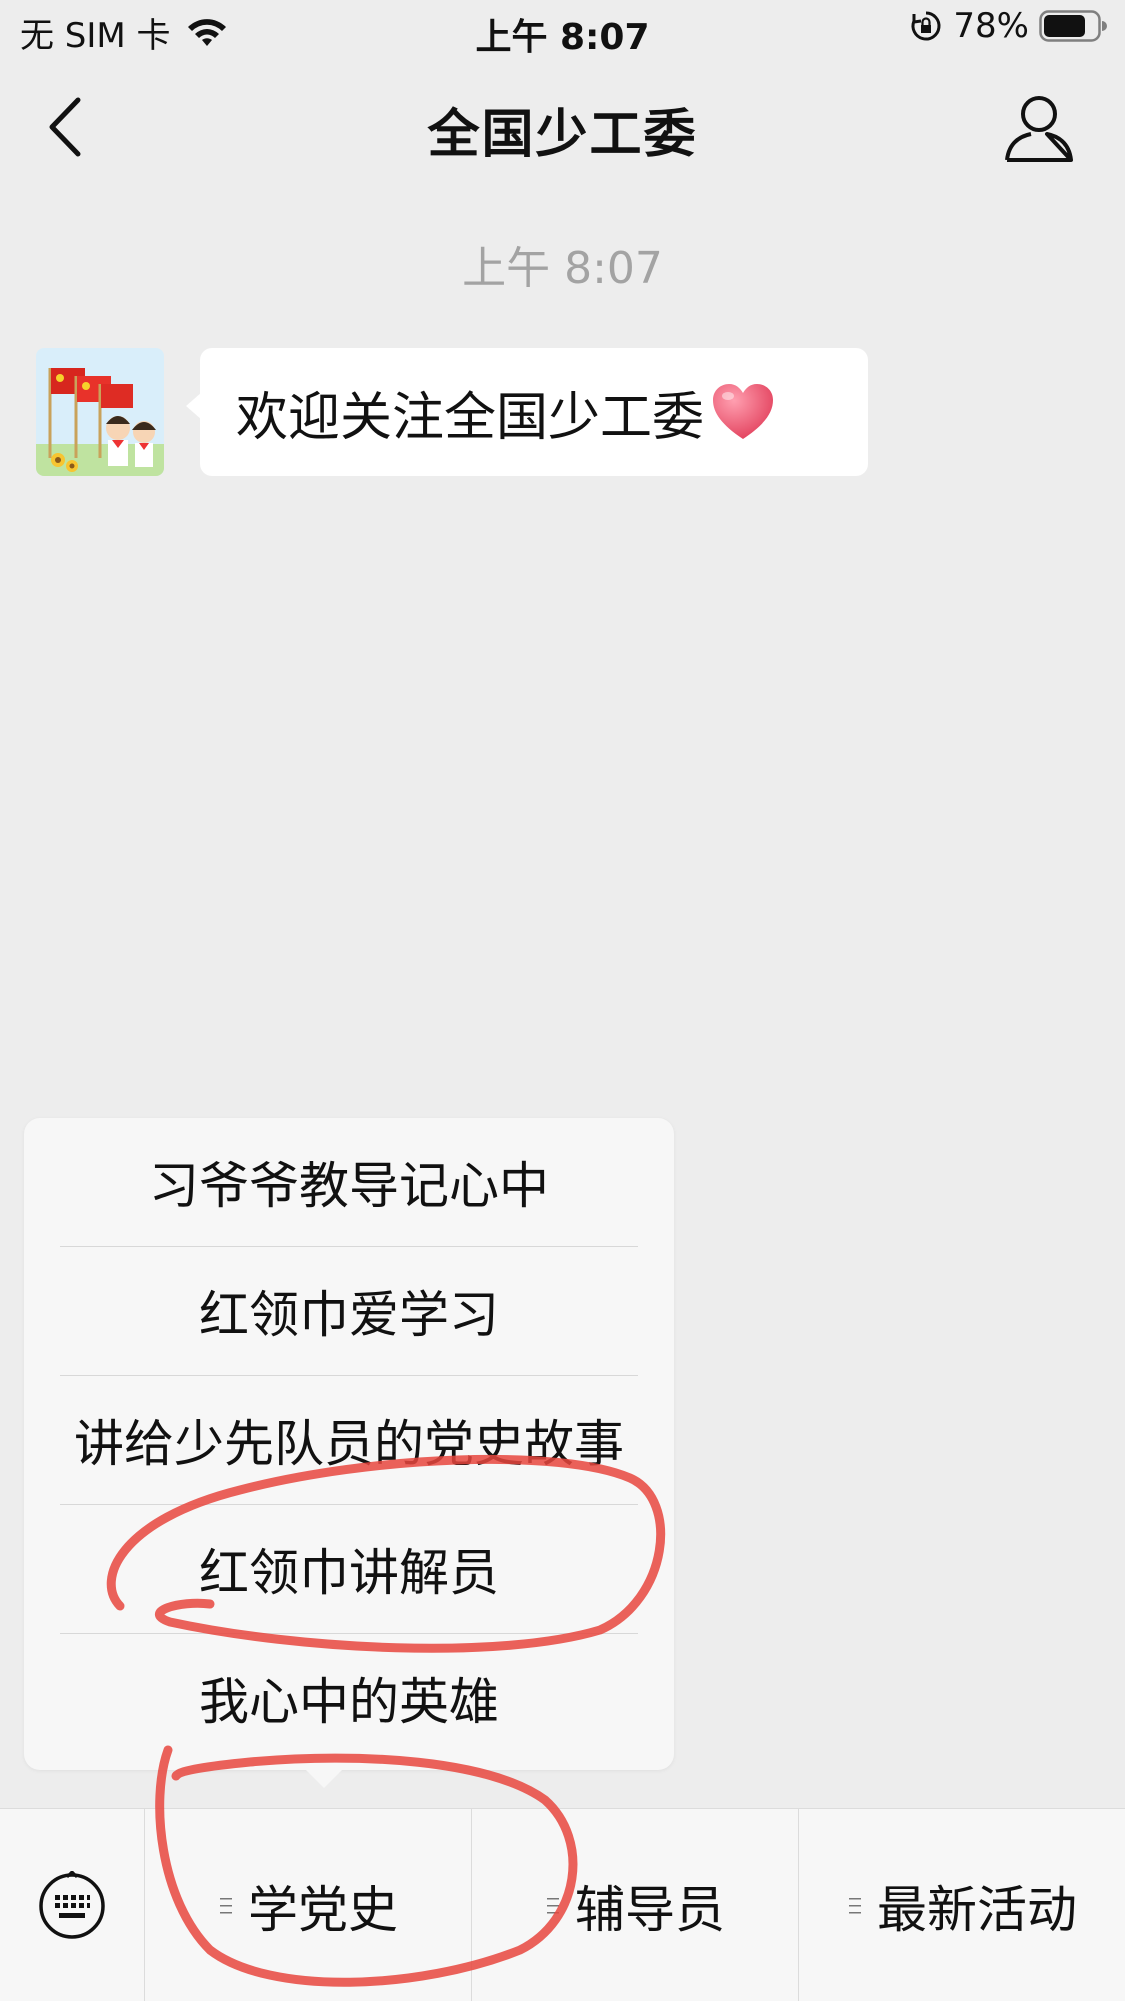 The width and height of the screenshot is (1125, 2001). I want to click on submenu-item-label: 红领巾讲解员, so click(349, 1573).